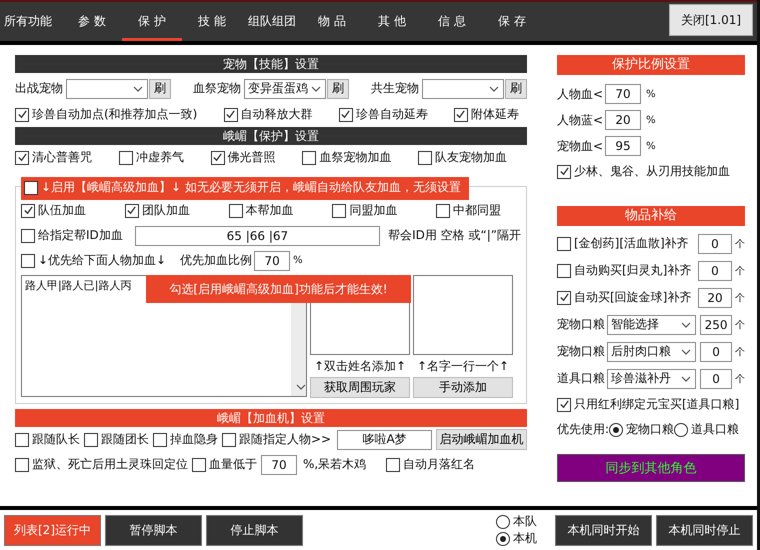 Image resolution: width=760 pixels, height=550 pixels. I want to click on section-header: 峨嵋【保护】设置, so click(271, 136).